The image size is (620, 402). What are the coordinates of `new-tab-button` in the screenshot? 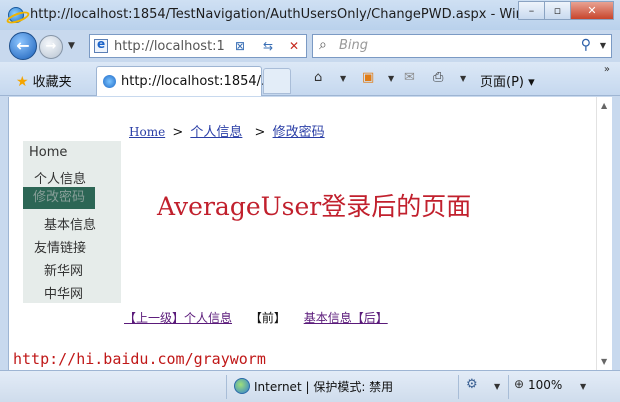 It's located at (277, 81).